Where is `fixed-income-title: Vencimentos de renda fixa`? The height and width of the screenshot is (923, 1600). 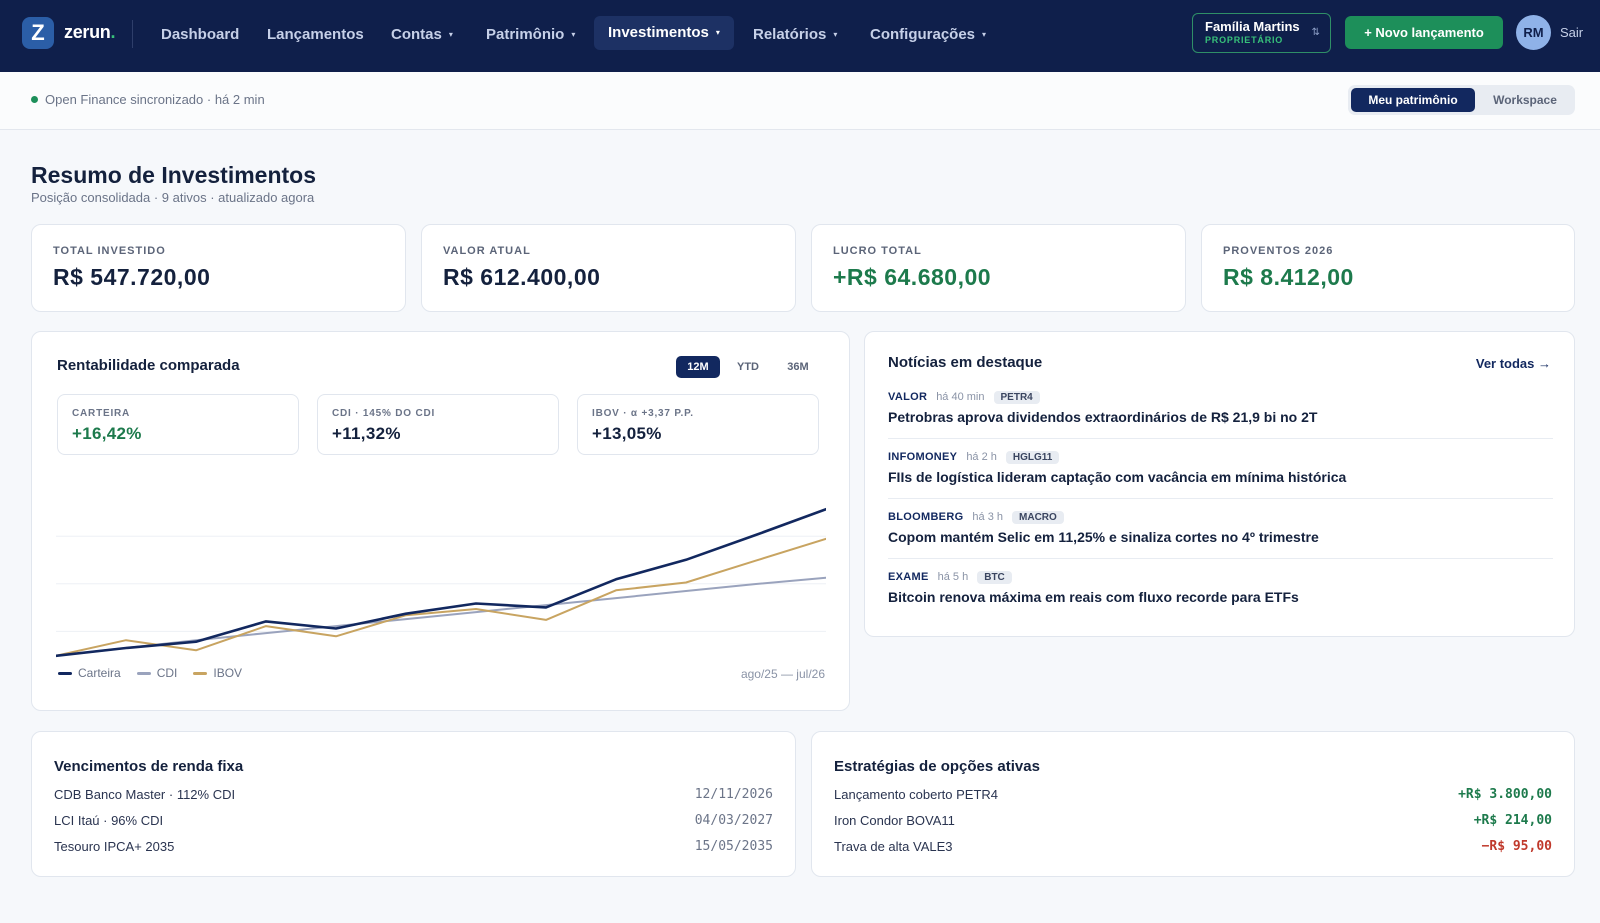 fixed-income-title: Vencimentos de renda fixa is located at coordinates (149, 766).